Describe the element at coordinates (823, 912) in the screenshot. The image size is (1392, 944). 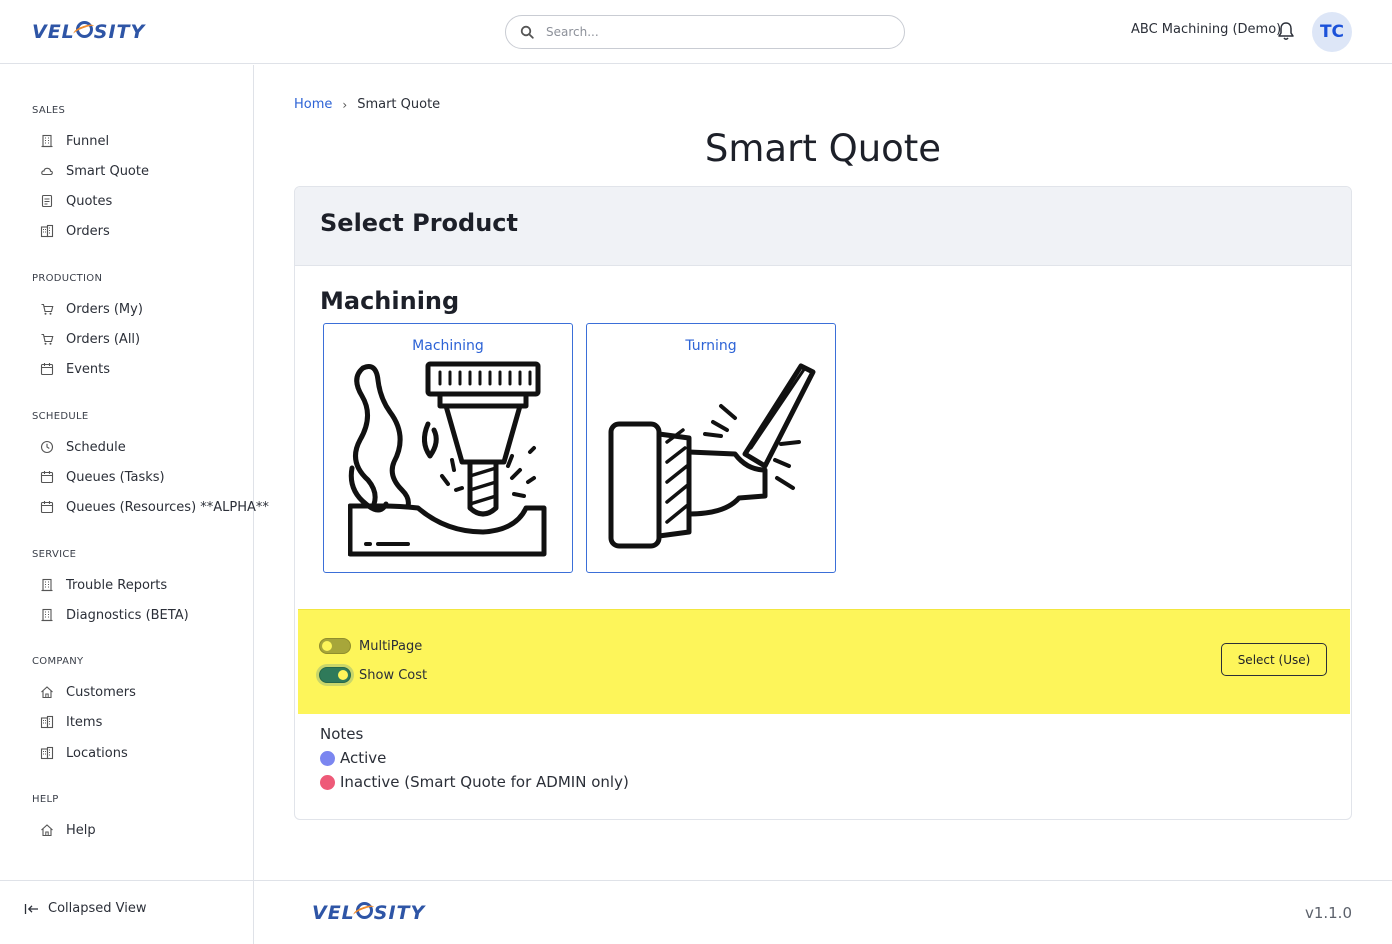
I see `footer: VEL SITY v1.1.0` at that location.